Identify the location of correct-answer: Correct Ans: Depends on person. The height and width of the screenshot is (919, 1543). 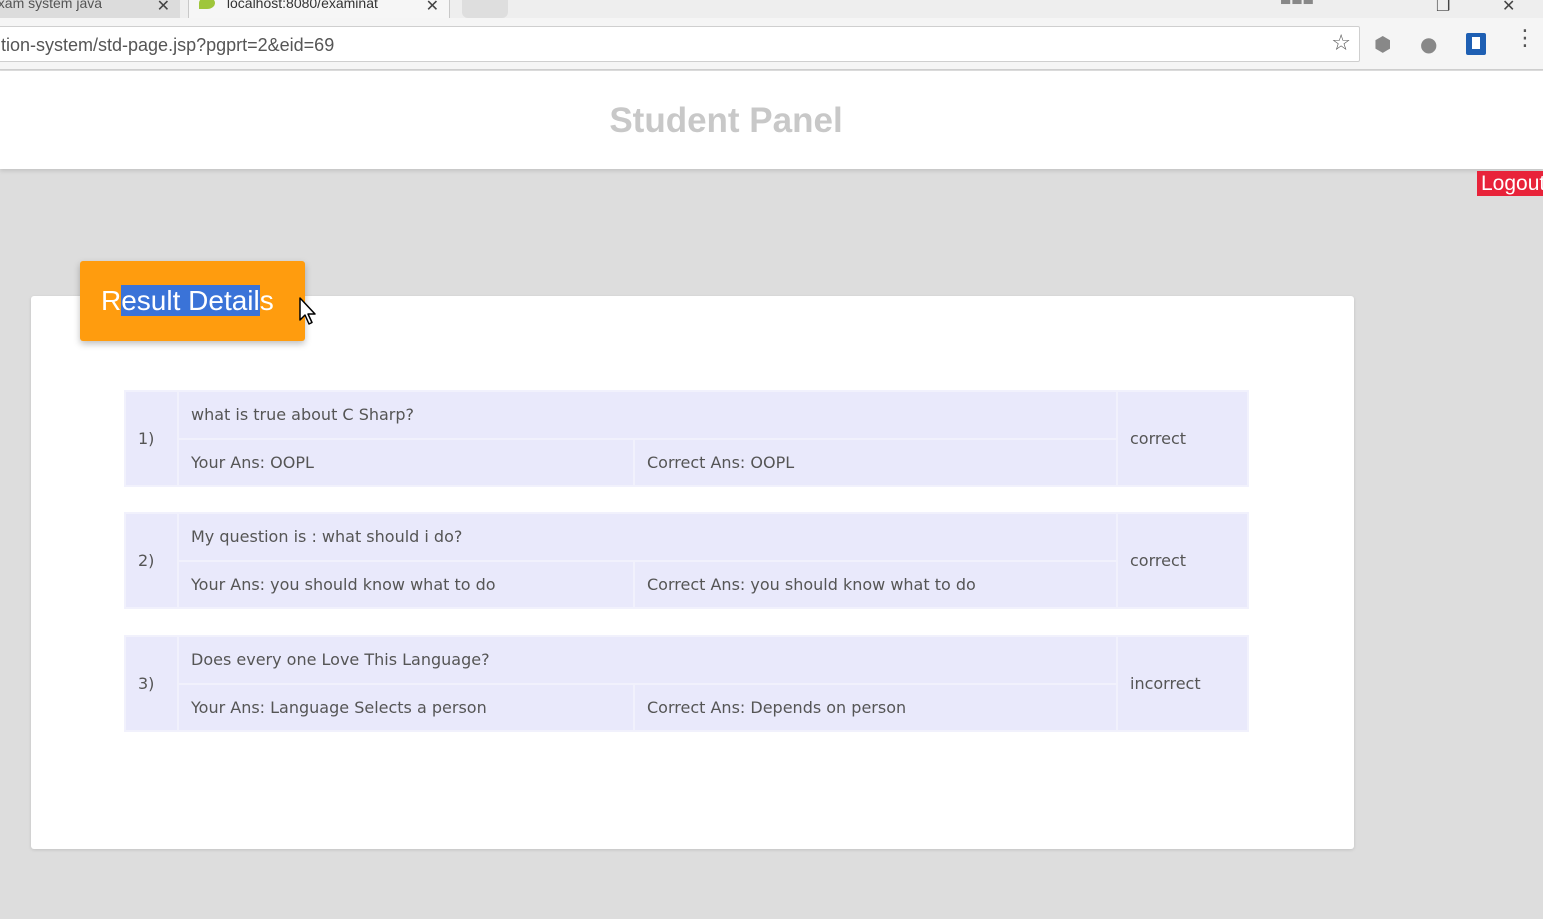
(875, 707).